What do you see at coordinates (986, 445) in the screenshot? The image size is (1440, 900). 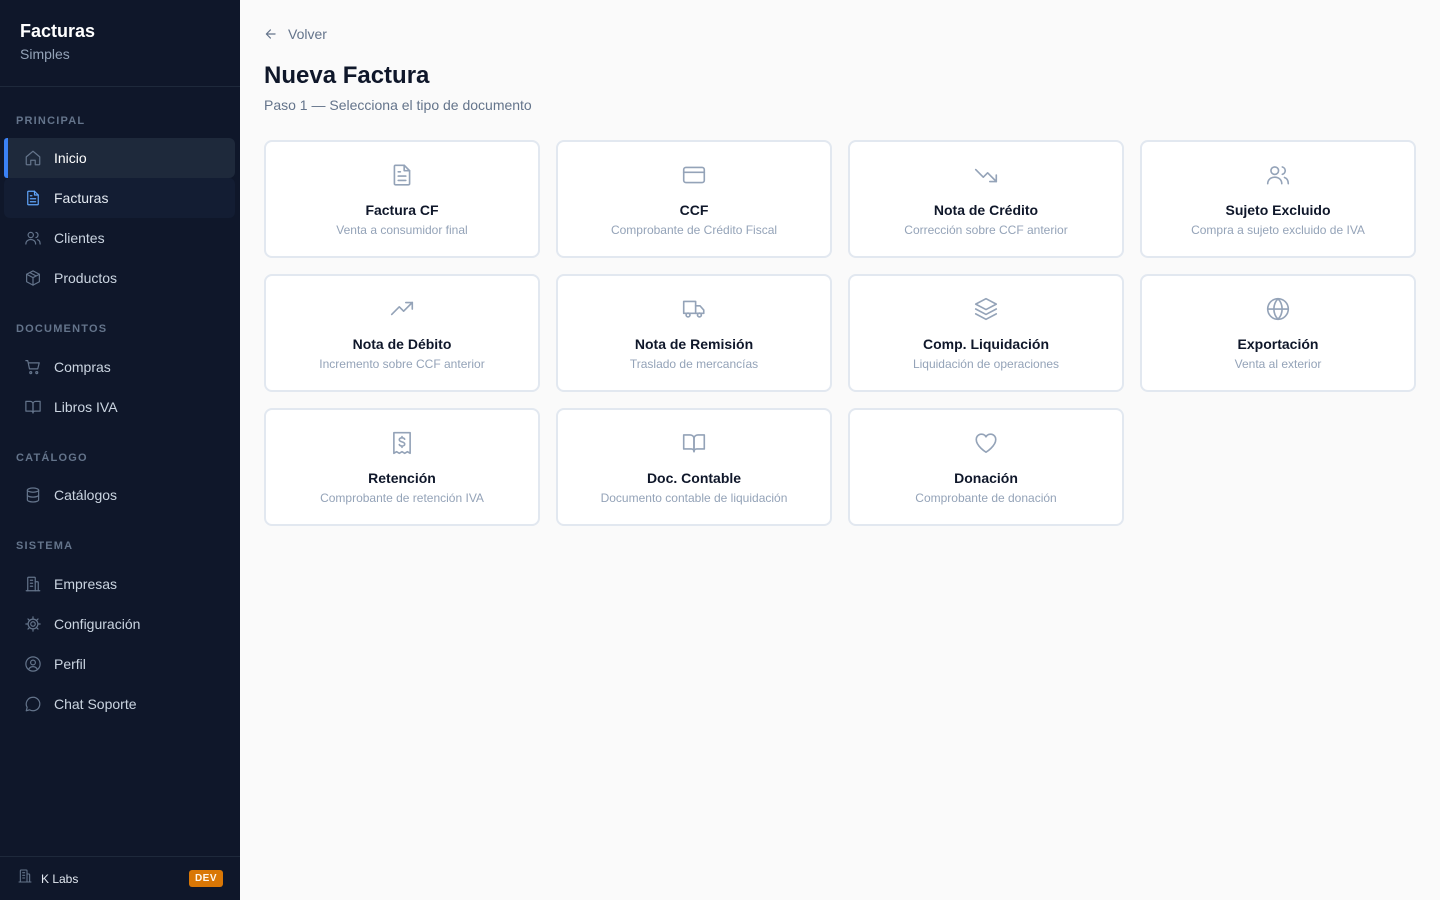 I see `heart-icon` at bounding box center [986, 445].